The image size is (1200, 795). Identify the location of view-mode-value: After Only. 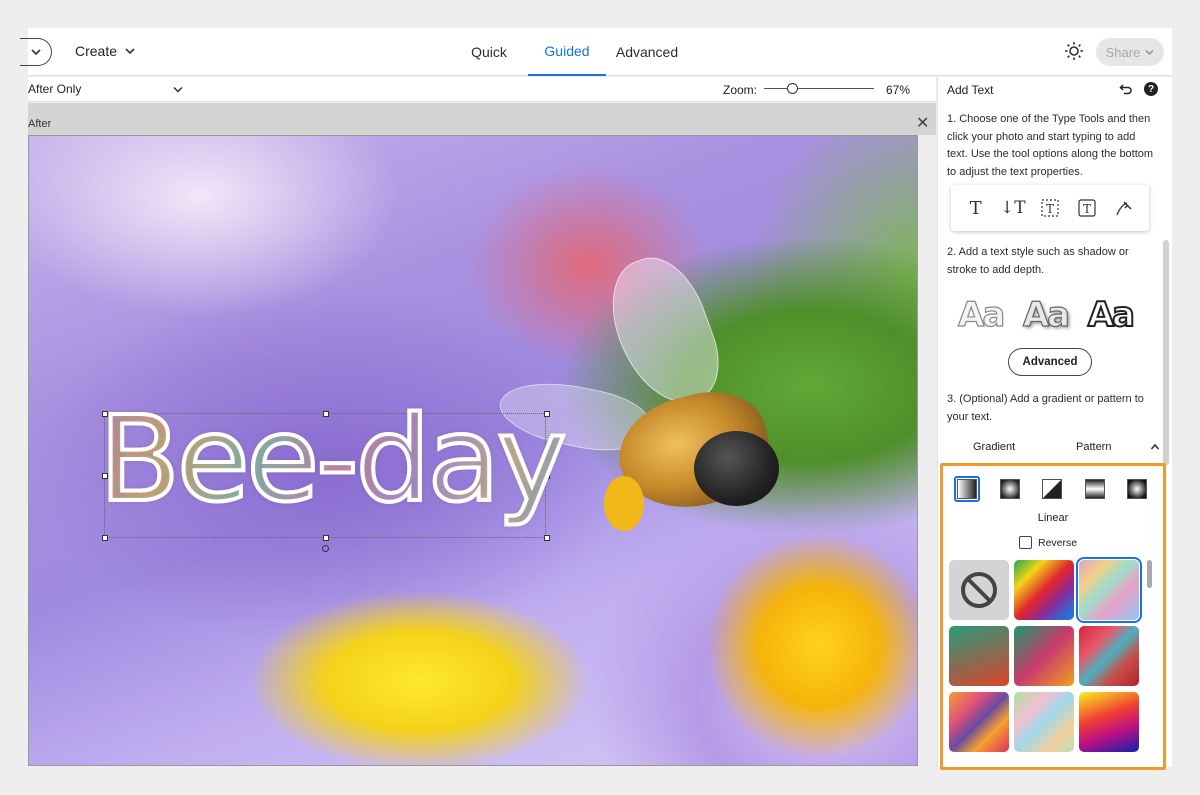
(55, 89).